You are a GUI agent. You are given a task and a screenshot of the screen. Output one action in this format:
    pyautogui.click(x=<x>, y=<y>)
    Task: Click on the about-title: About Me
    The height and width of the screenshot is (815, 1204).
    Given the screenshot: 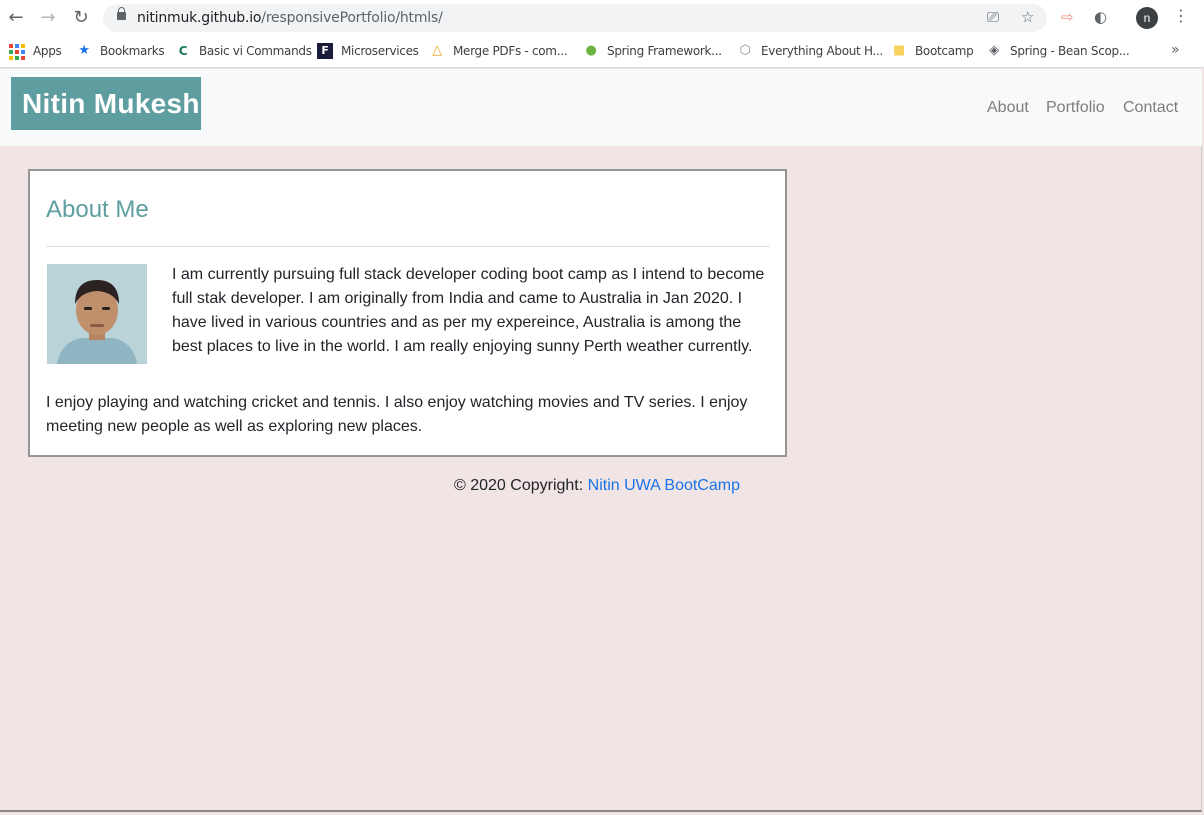 What is the action you would take?
    pyautogui.click(x=97, y=209)
    